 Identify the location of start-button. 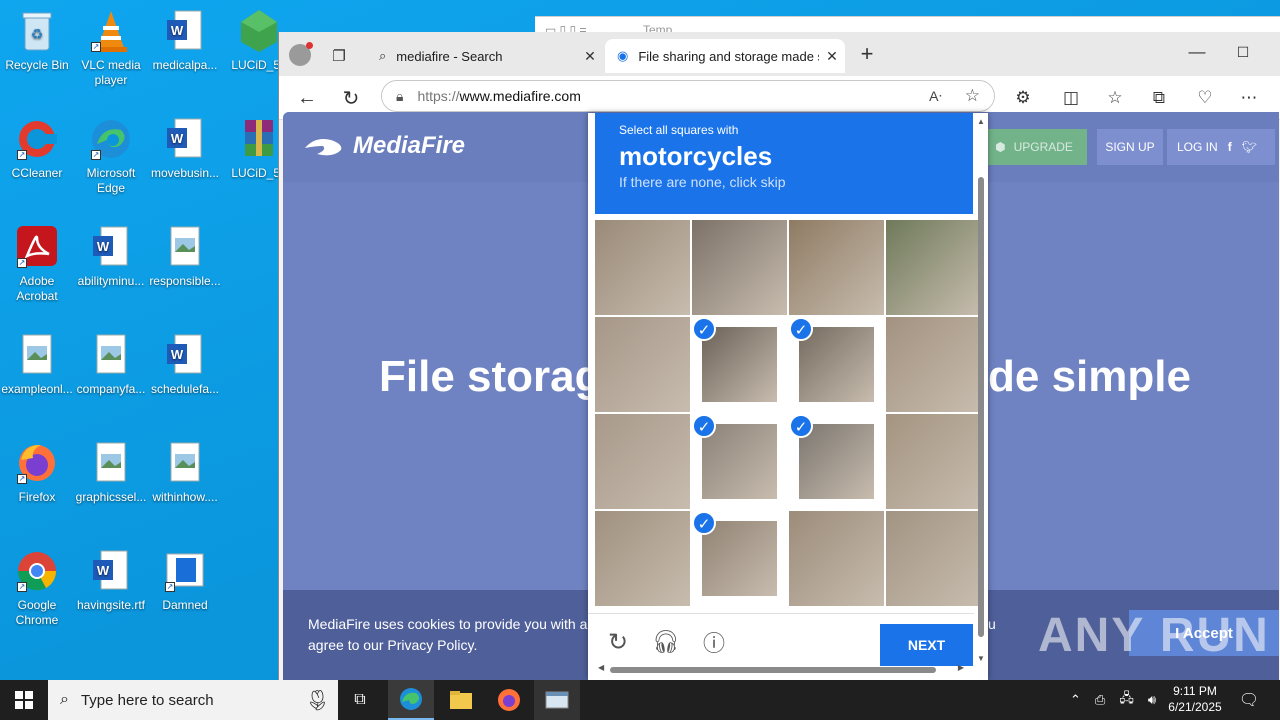
(24, 700).